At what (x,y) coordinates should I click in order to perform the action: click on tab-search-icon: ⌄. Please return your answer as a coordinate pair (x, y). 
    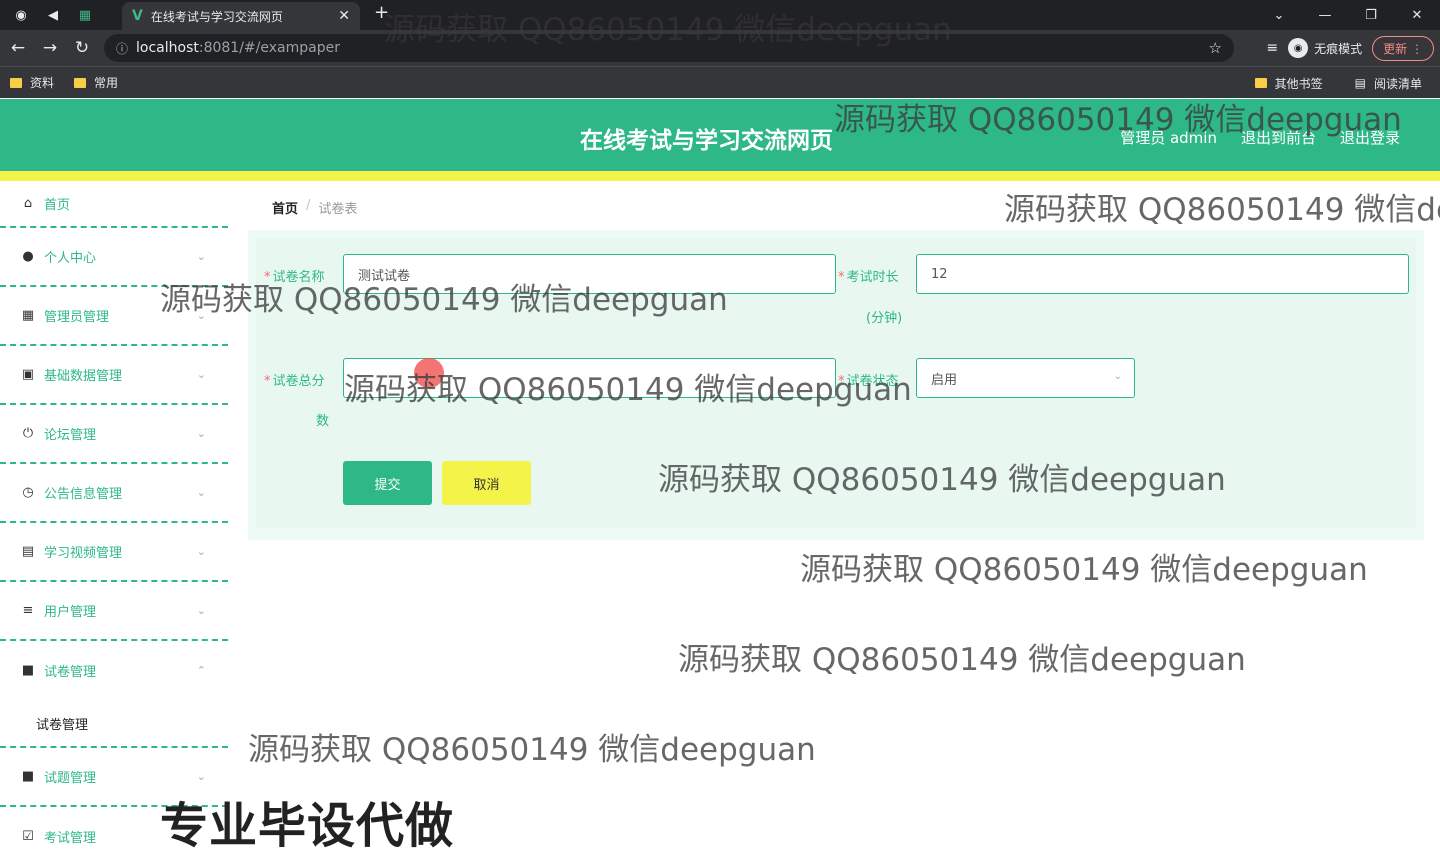
    Looking at the image, I should click on (1279, 15).